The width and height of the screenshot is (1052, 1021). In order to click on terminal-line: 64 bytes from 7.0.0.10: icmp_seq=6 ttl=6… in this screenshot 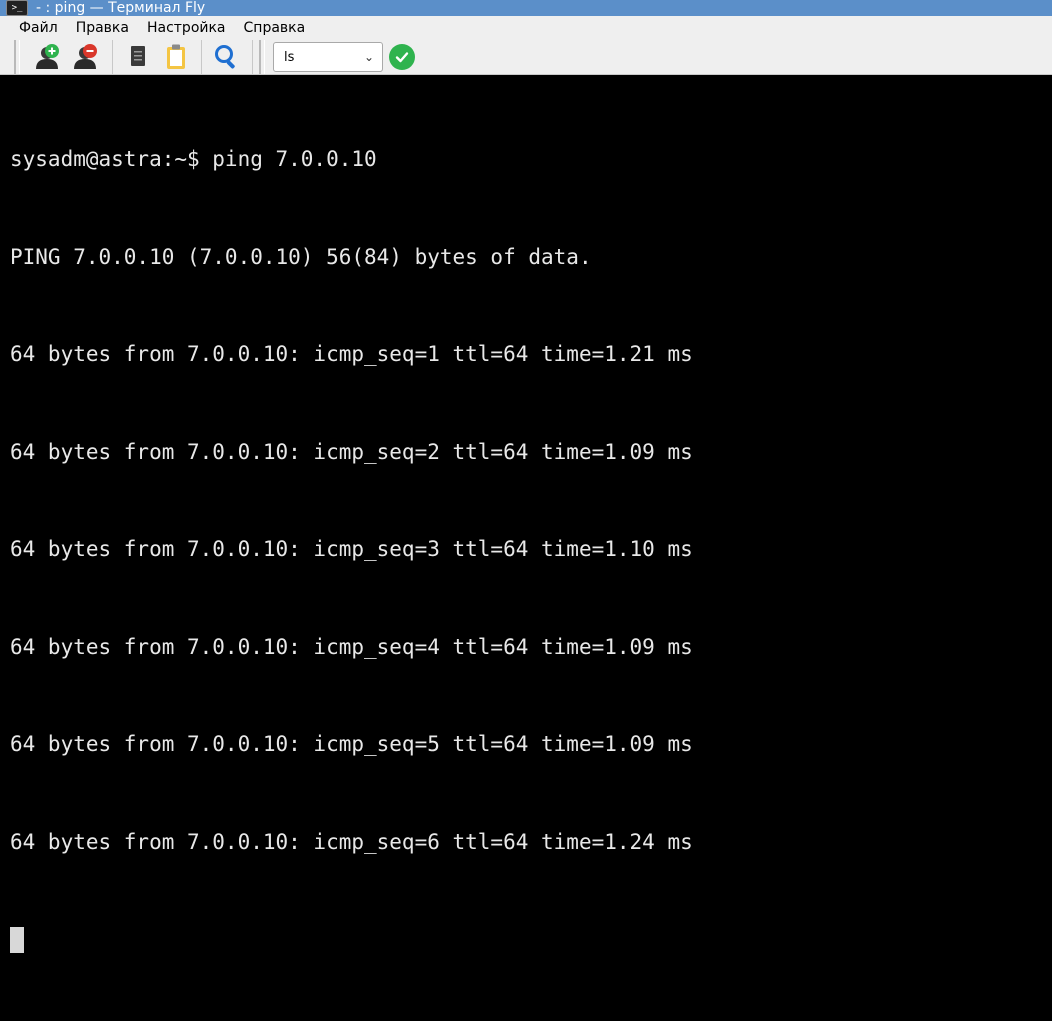, I will do `click(351, 841)`.